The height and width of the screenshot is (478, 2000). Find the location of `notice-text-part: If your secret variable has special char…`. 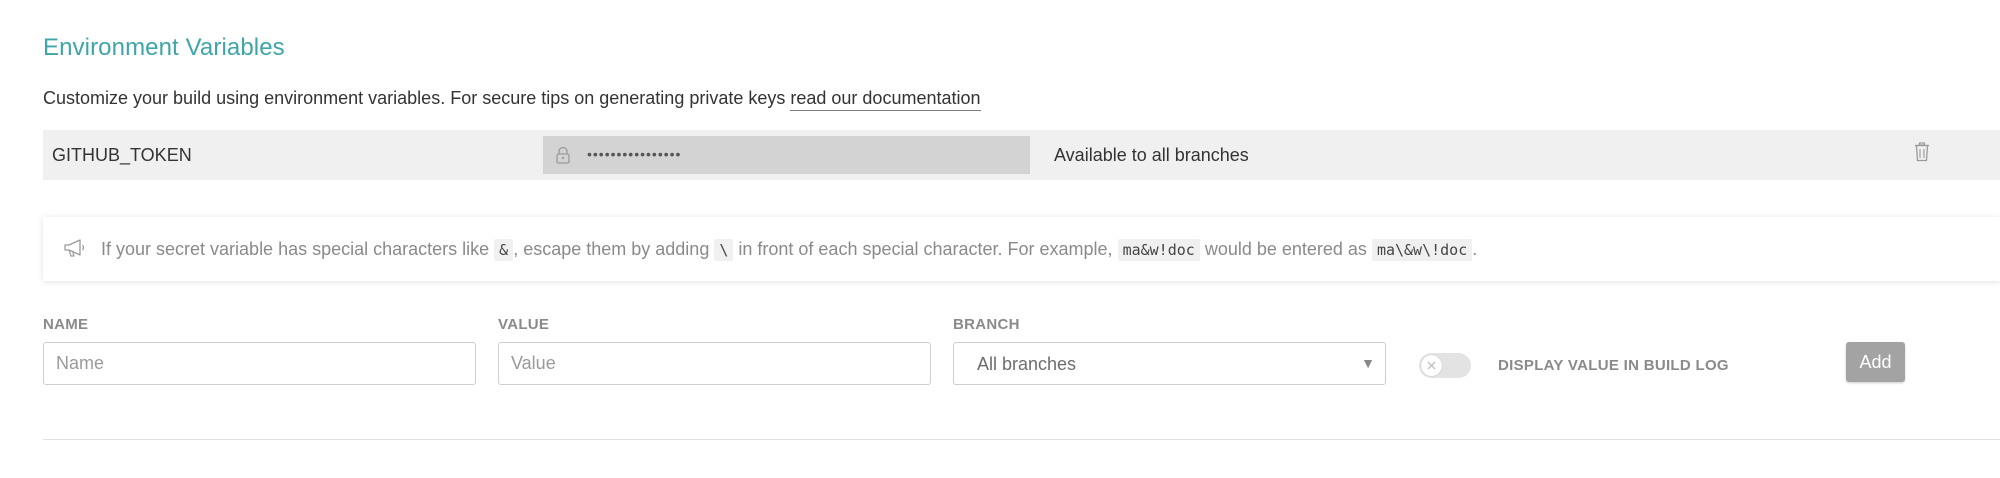

notice-text-part: If your secret variable has special char… is located at coordinates (298, 249).